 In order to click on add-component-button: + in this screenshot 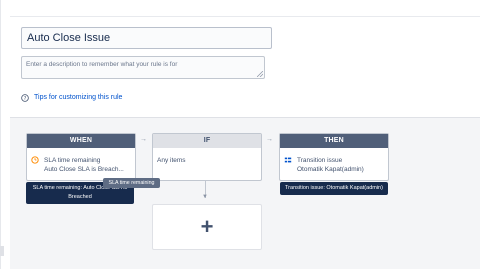, I will do `click(207, 227)`.